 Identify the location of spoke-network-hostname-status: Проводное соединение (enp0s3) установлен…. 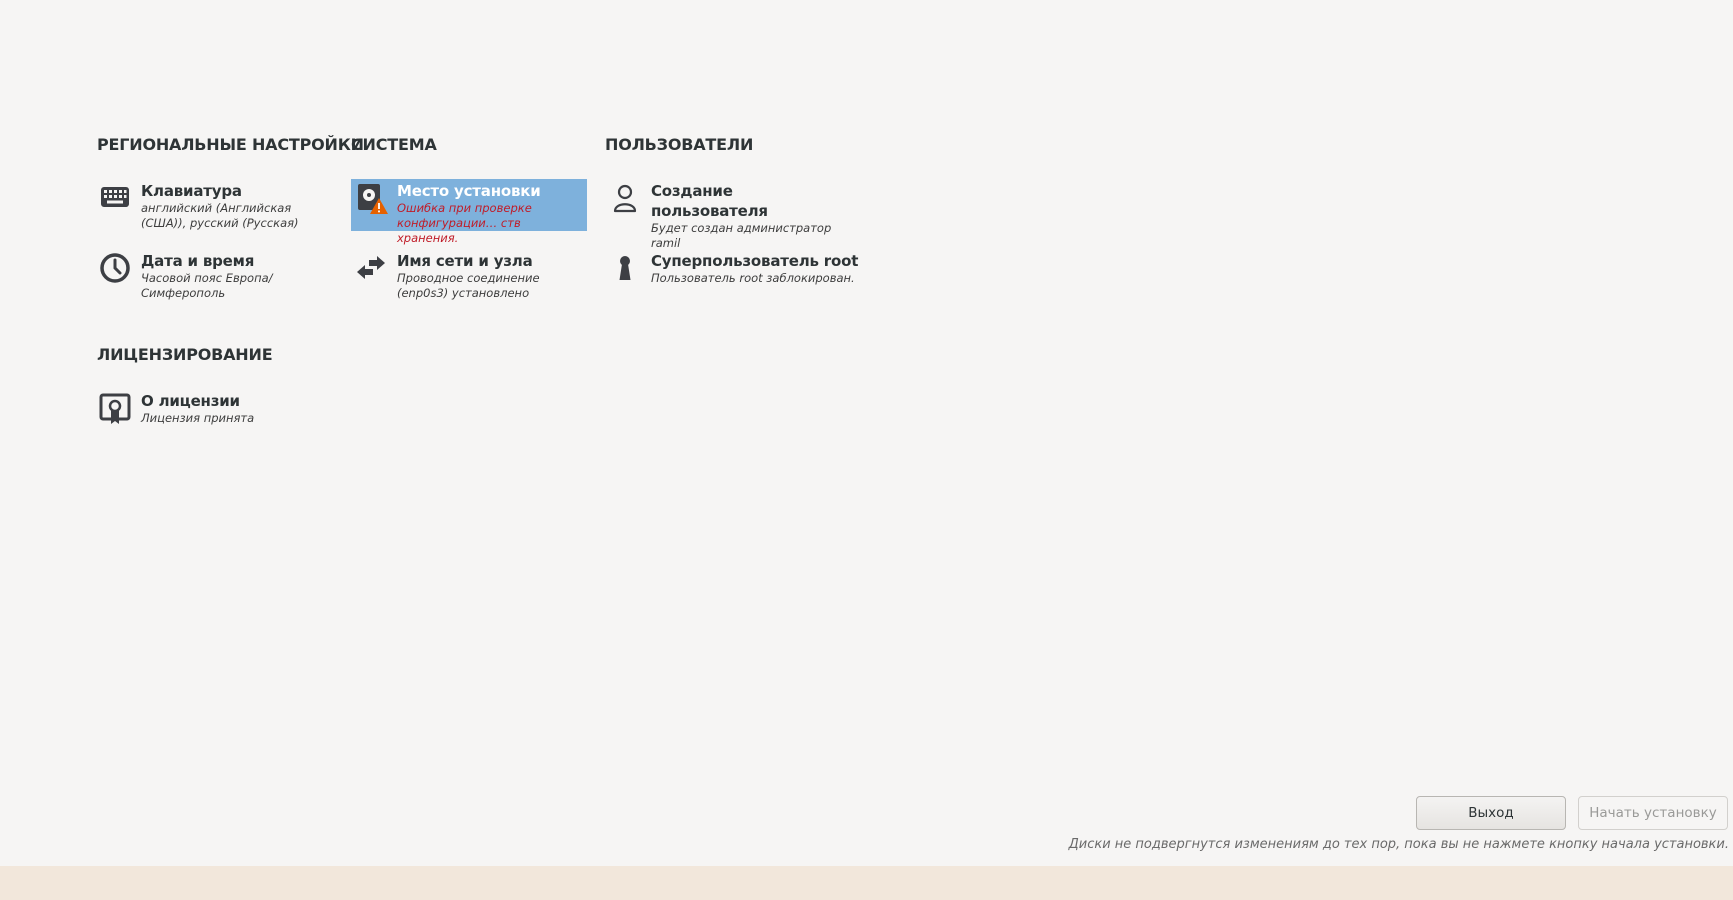
(468, 285).